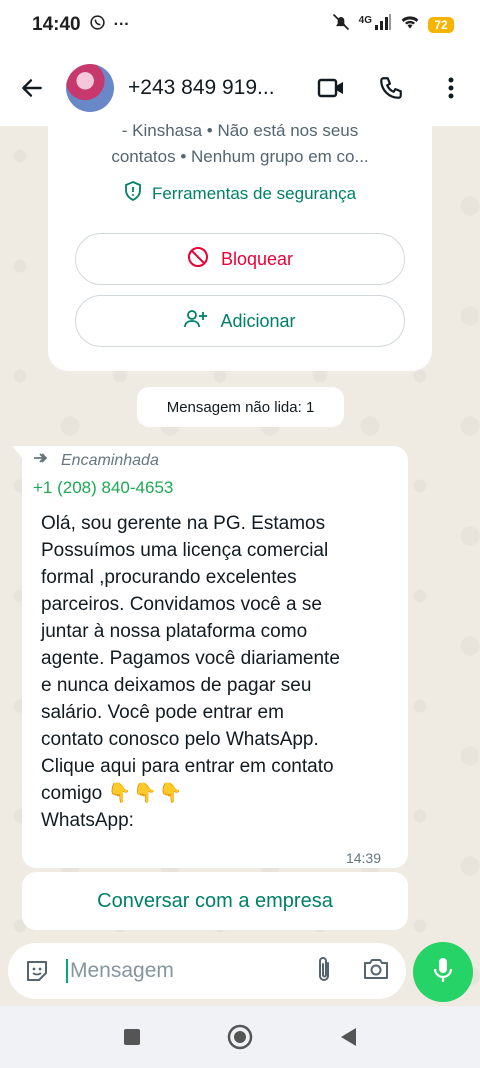 The image size is (480, 1068). What do you see at coordinates (391, 88) in the screenshot?
I see `phone-icon` at bounding box center [391, 88].